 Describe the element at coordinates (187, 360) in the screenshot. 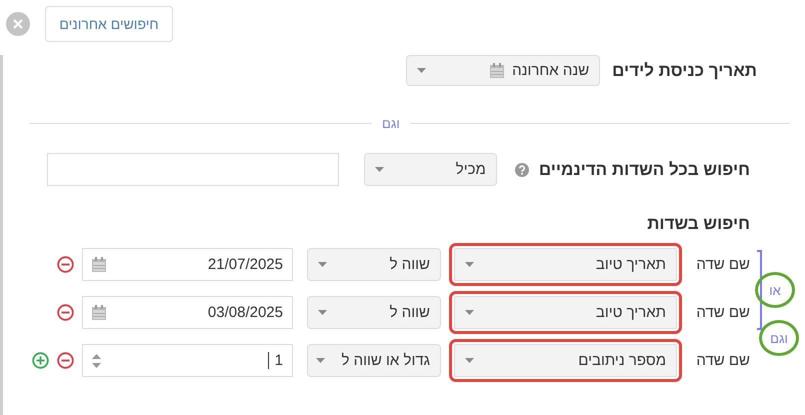

I see `number-field: 1` at that location.